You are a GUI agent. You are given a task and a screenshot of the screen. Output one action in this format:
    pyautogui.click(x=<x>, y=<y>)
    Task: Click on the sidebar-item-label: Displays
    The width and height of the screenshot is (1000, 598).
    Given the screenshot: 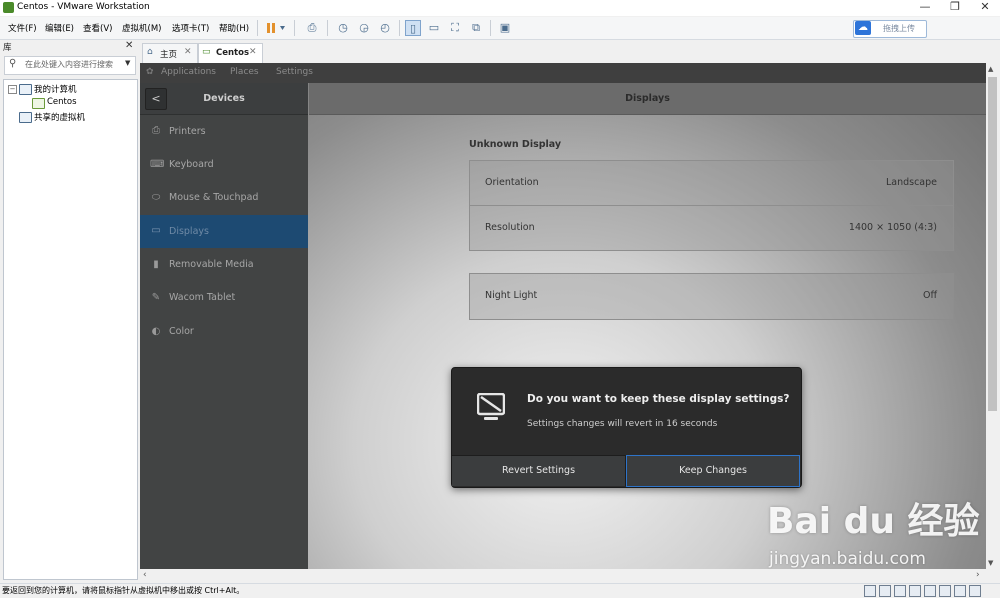 What is the action you would take?
    pyautogui.click(x=189, y=231)
    